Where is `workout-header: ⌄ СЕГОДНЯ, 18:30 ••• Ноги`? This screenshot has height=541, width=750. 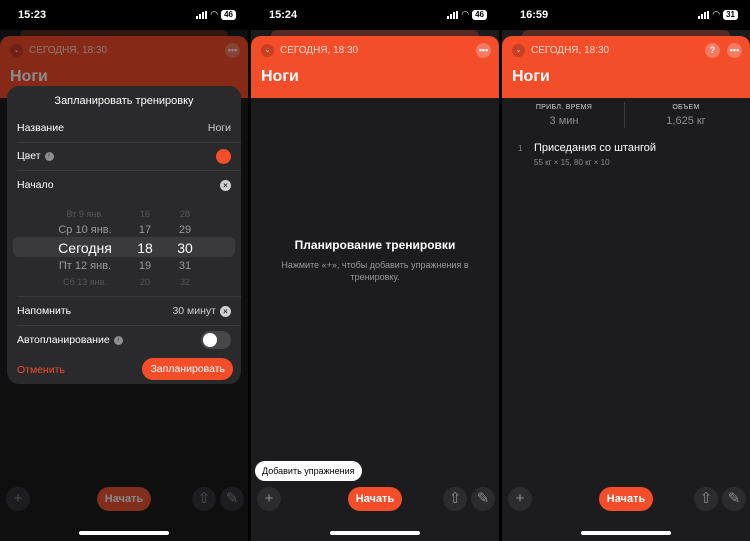
workout-header: ⌄ СЕГОДНЯ, 18:30 ••• Ноги is located at coordinates (375, 67).